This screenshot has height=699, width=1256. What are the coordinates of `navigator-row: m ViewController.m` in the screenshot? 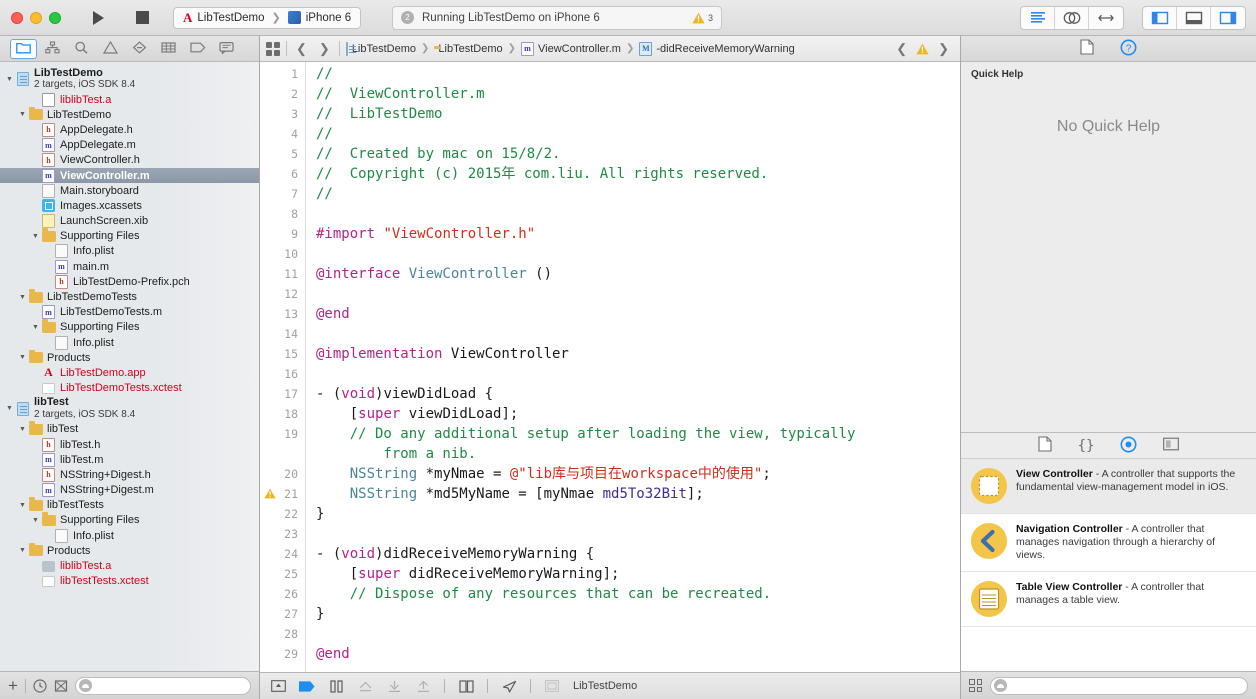 It's located at (129, 175).